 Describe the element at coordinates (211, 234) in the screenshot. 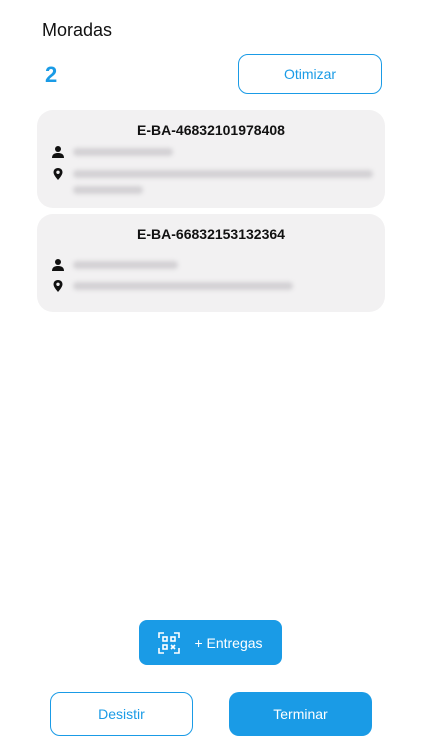

I see `delivery-code: E-BA-66832153132364` at that location.